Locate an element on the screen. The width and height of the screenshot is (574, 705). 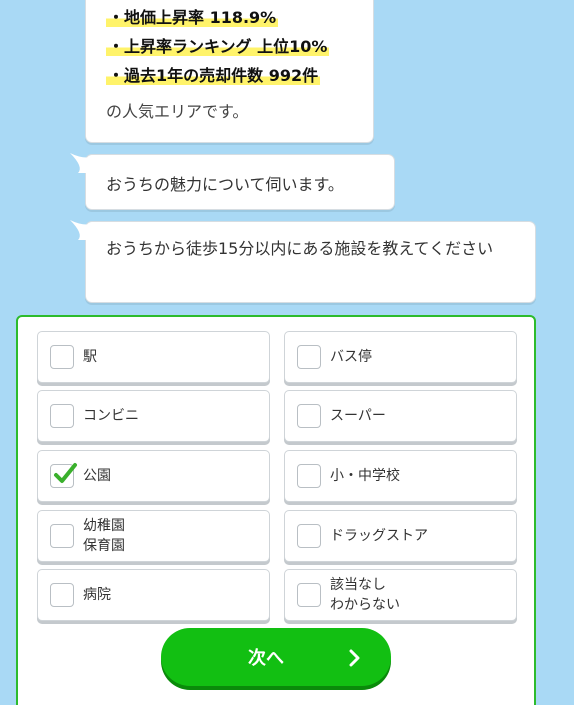
option-supermarket: スーパー is located at coordinates (400, 416).